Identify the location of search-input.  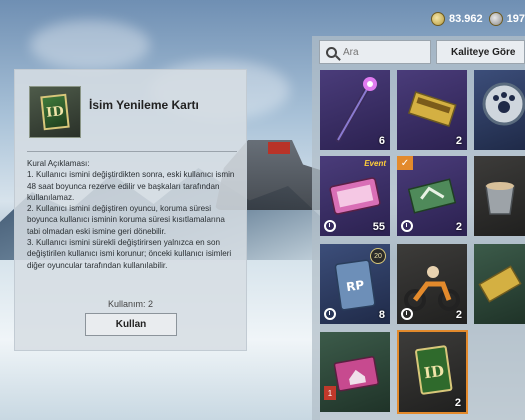
(383, 52).